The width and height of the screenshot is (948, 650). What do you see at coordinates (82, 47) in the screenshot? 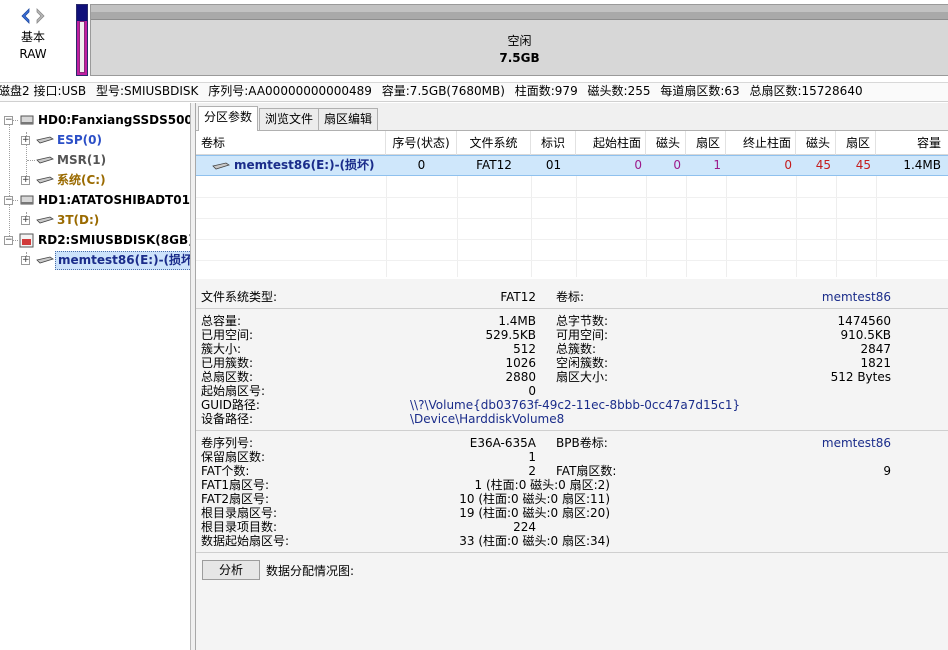
I see `usage-bar-track` at bounding box center [82, 47].